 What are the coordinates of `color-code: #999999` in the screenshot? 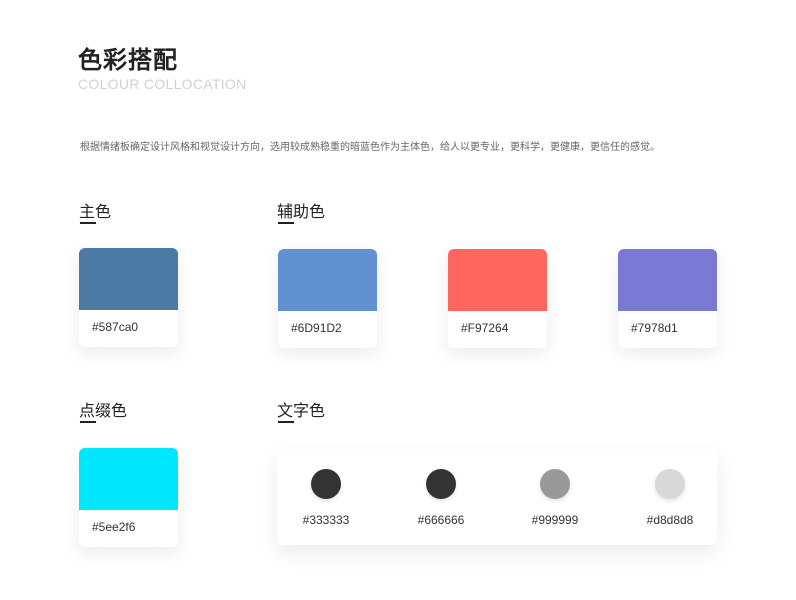 It's located at (555, 520).